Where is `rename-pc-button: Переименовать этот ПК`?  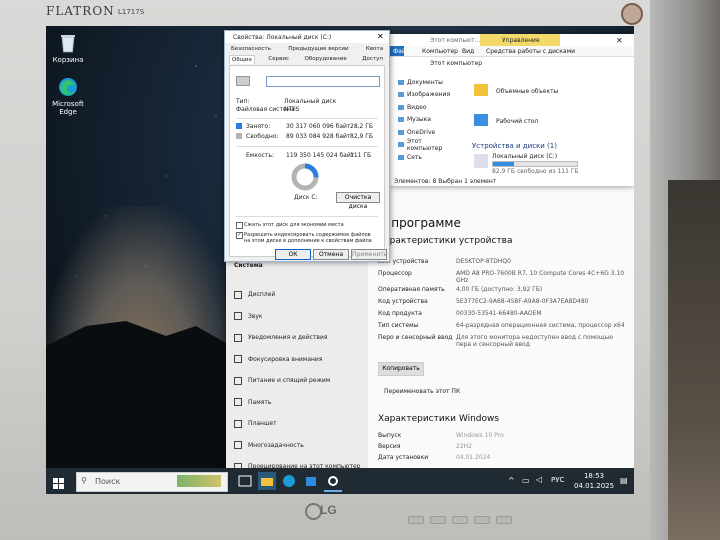
rename-pc-button: Переименовать этот ПК is located at coordinates (422, 391).